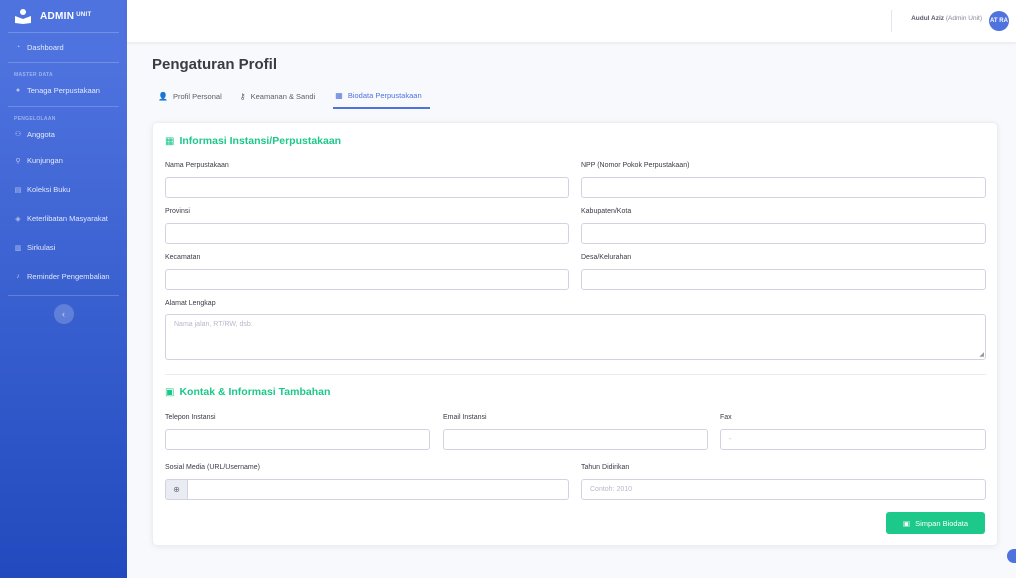  I want to click on globe-icon: ⊕, so click(176, 489).